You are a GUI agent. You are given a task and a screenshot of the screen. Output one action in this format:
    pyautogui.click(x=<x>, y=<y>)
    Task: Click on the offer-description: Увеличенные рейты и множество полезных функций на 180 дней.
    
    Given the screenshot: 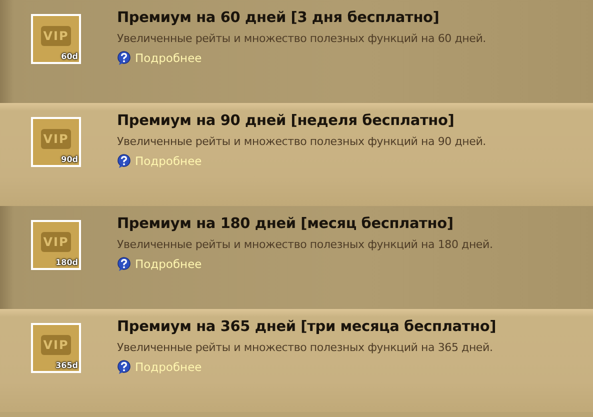 What is the action you would take?
    pyautogui.click(x=305, y=244)
    